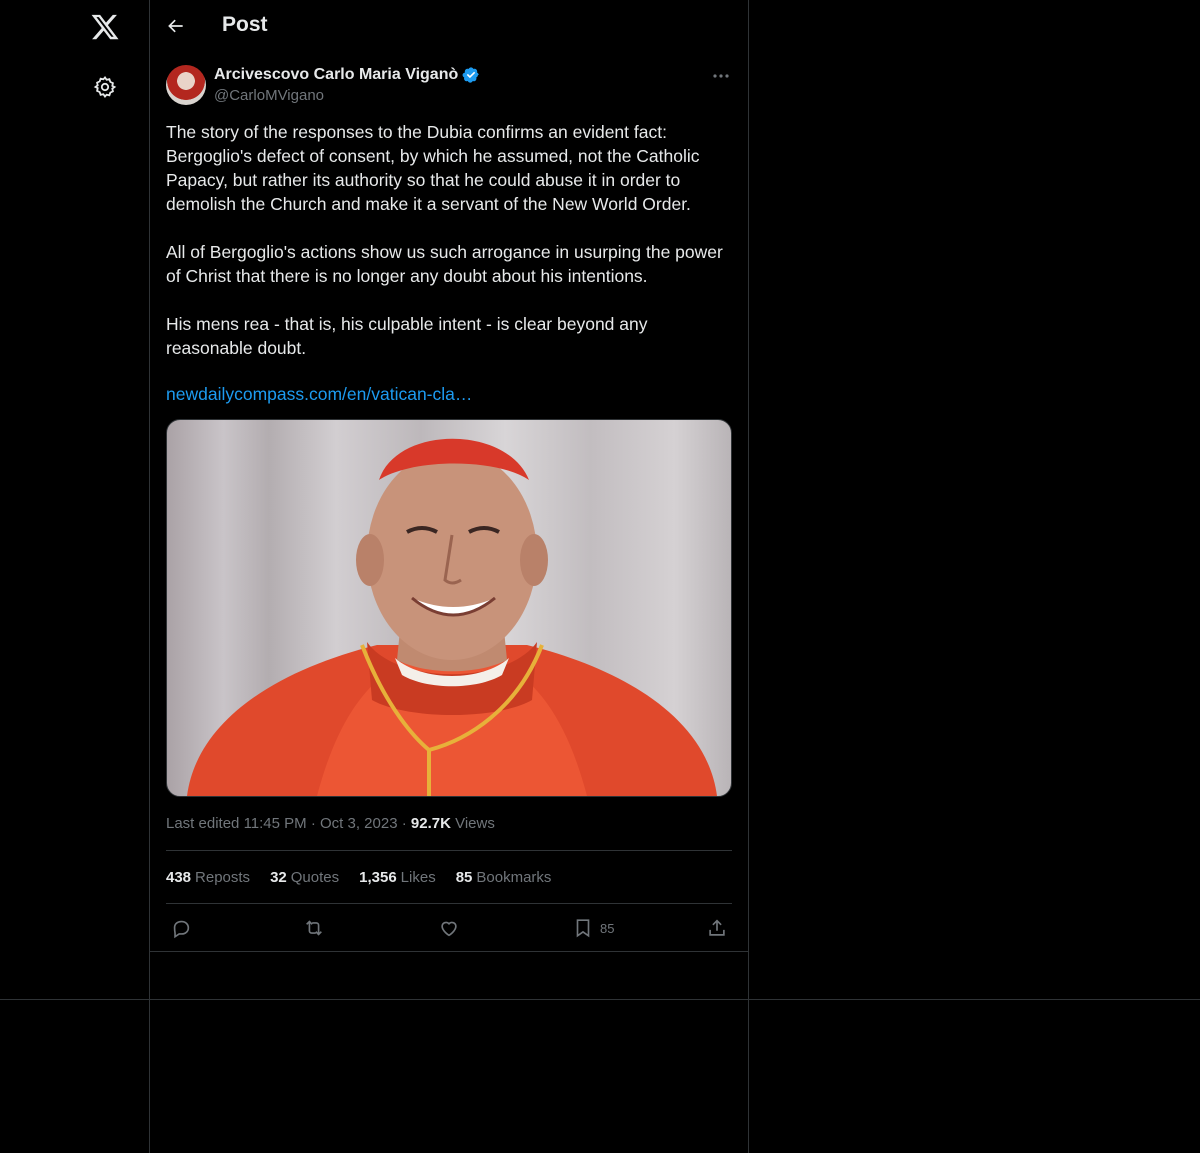 Image resolution: width=1200 pixels, height=1153 pixels. What do you see at coordinates (449, 27) in the screenshot?
I see `post-header: Post` at bounding box center [449, 27].